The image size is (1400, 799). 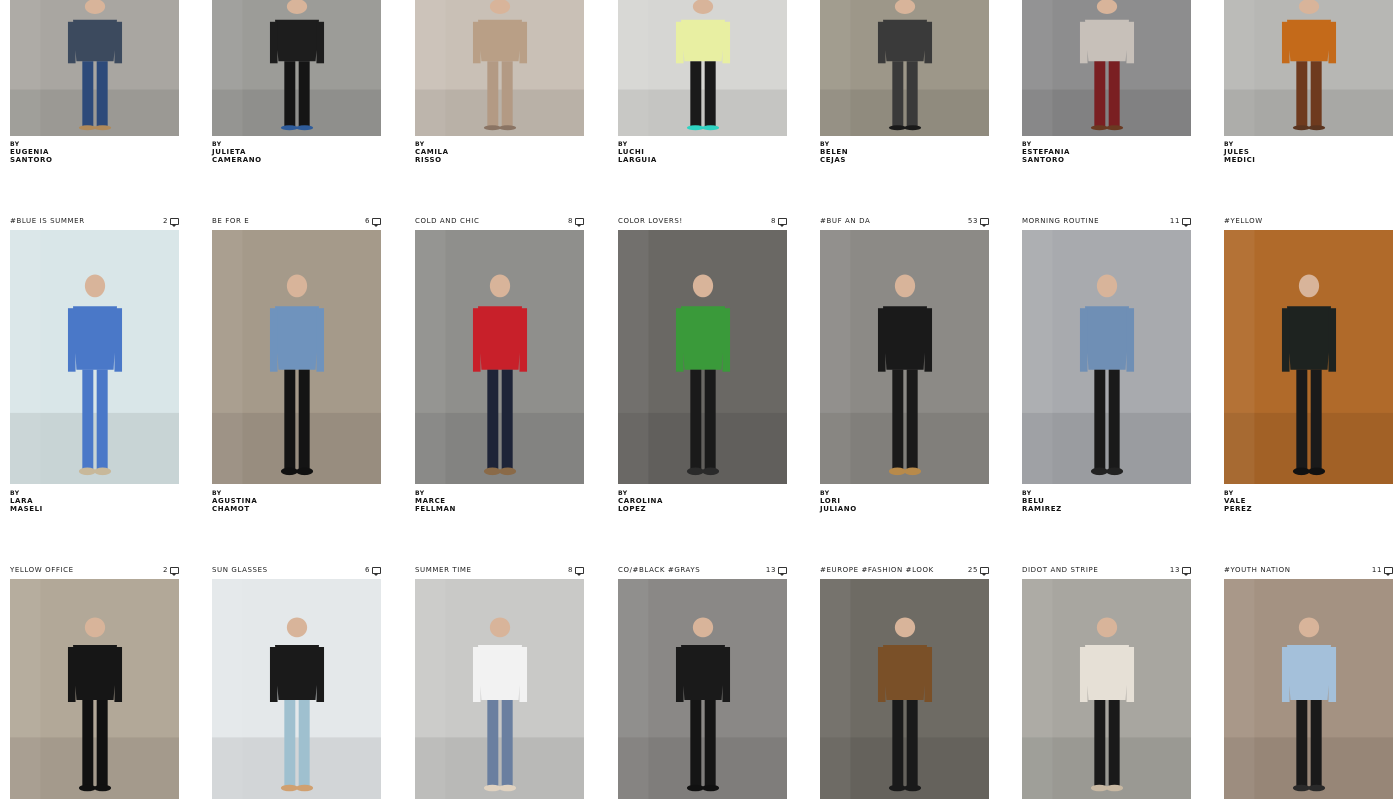 What do you see at coordinates (978, 222) in the screenshot?
I see `comment-count: 53` at bounding box center [978, 222].